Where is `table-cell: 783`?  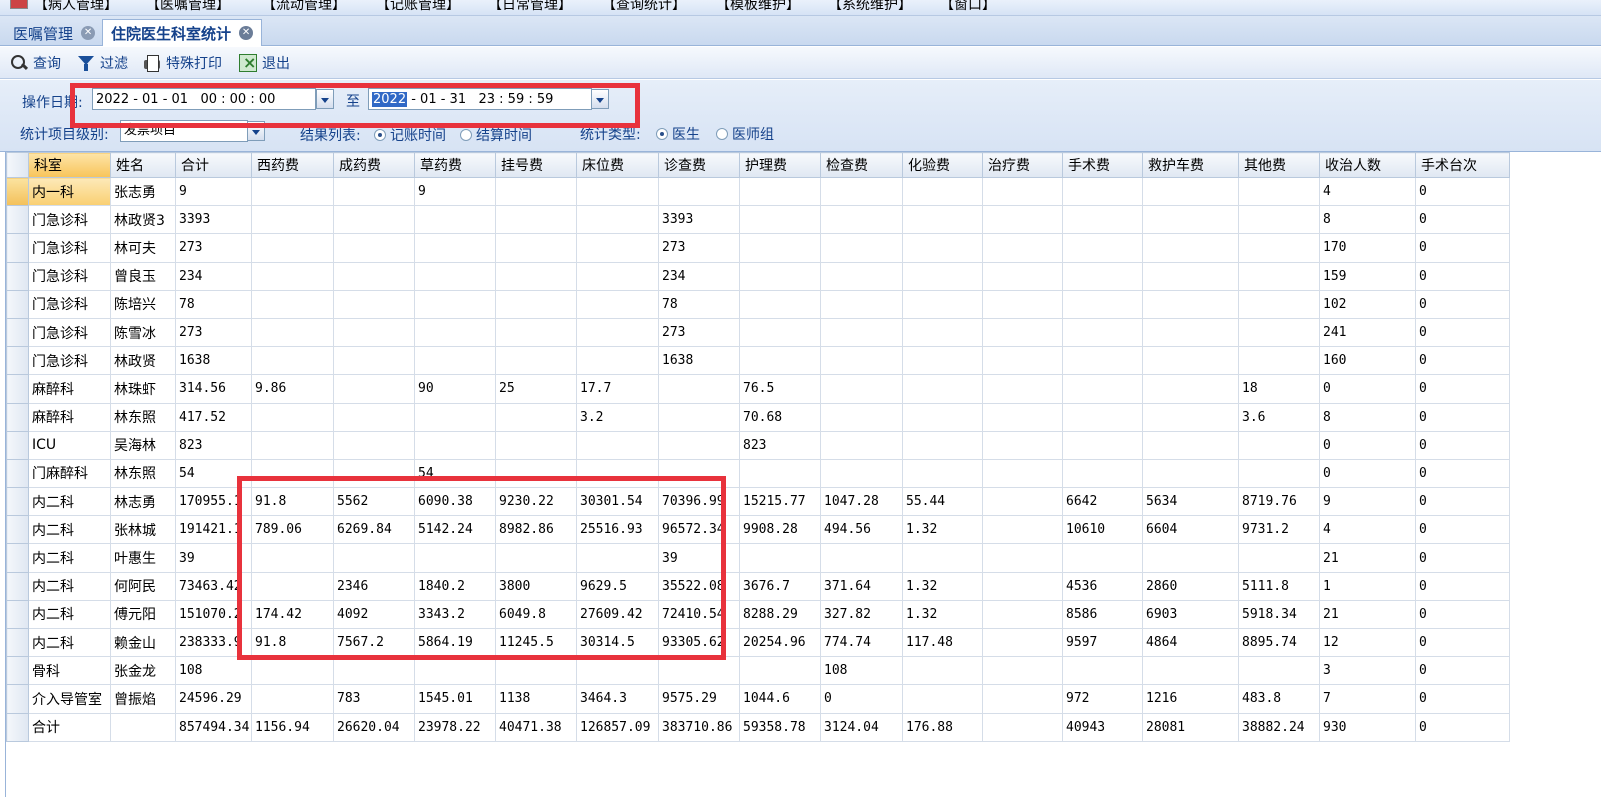 table-cell: 783 is located at coordinates (374, 699).